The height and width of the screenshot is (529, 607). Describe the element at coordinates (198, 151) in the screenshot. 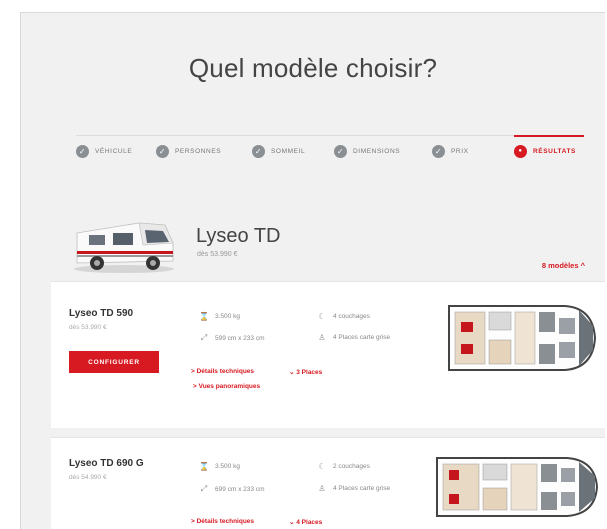

I see `step-label: Personnes` at that location.